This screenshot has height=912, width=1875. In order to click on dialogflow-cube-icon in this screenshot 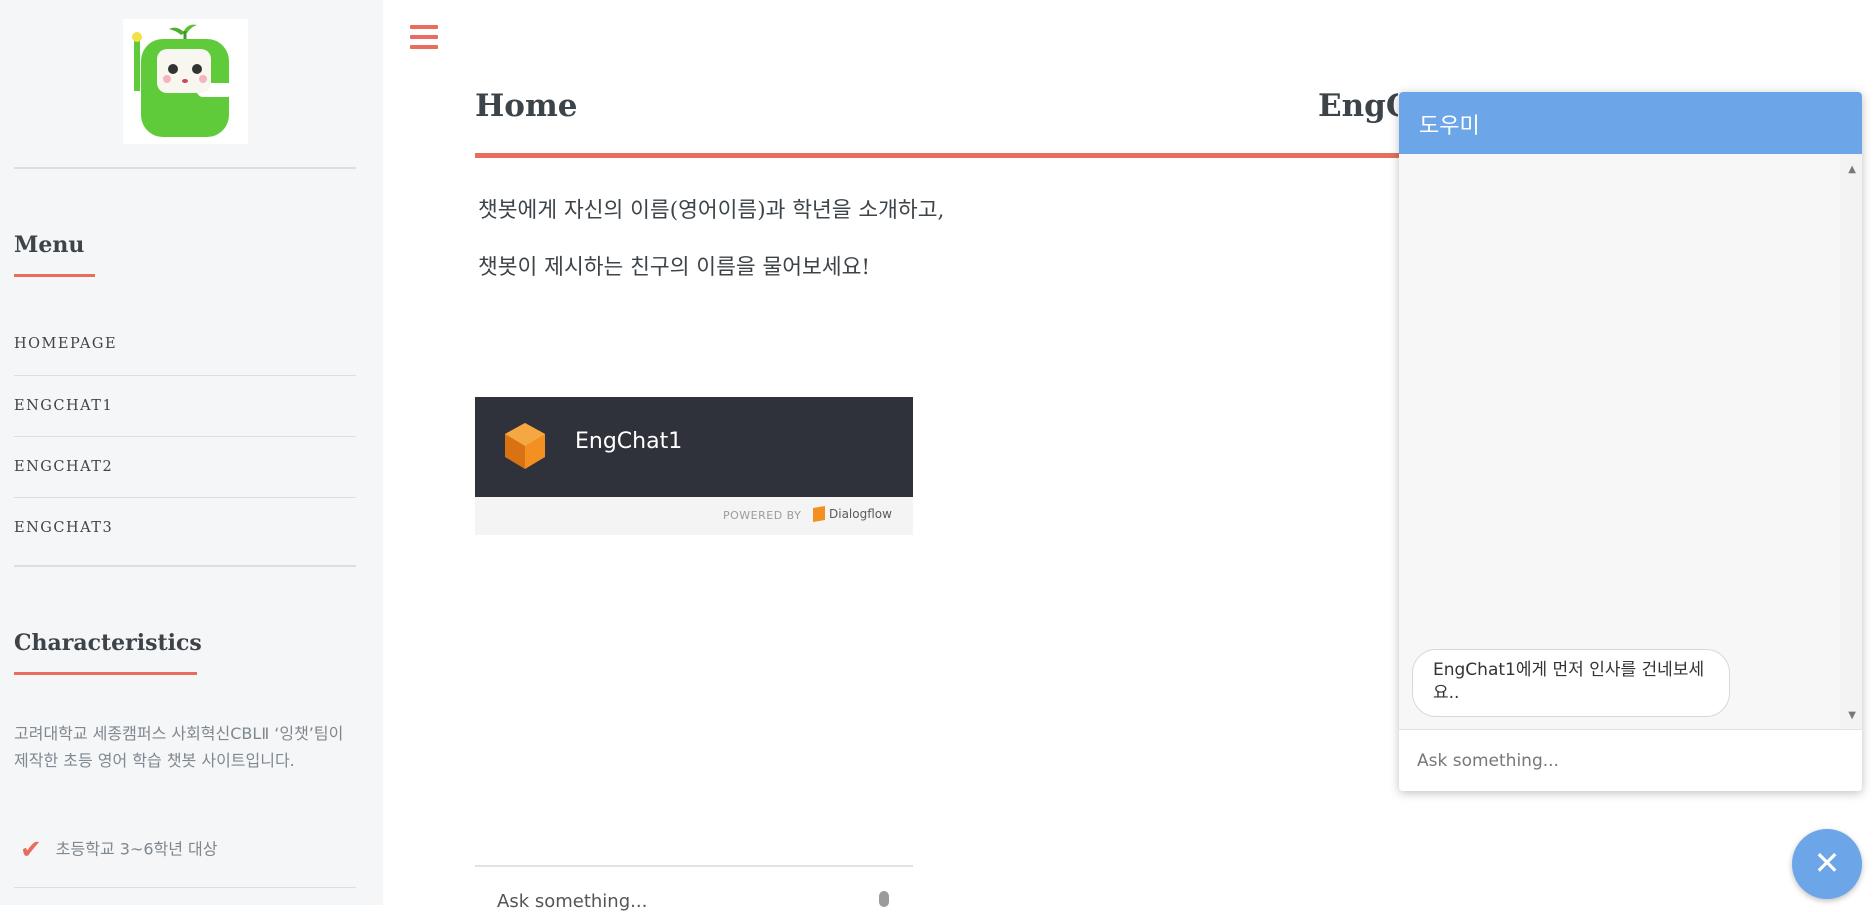, I will do `click(525, 446)`.